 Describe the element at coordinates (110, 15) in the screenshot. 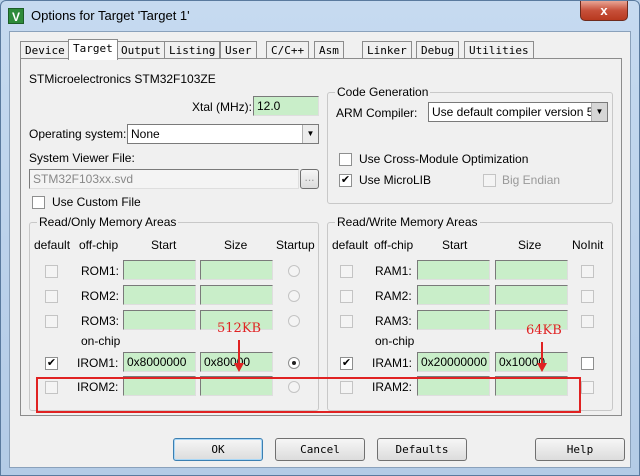

I see `window-title: Options for Target 'Target 1'` at that location.